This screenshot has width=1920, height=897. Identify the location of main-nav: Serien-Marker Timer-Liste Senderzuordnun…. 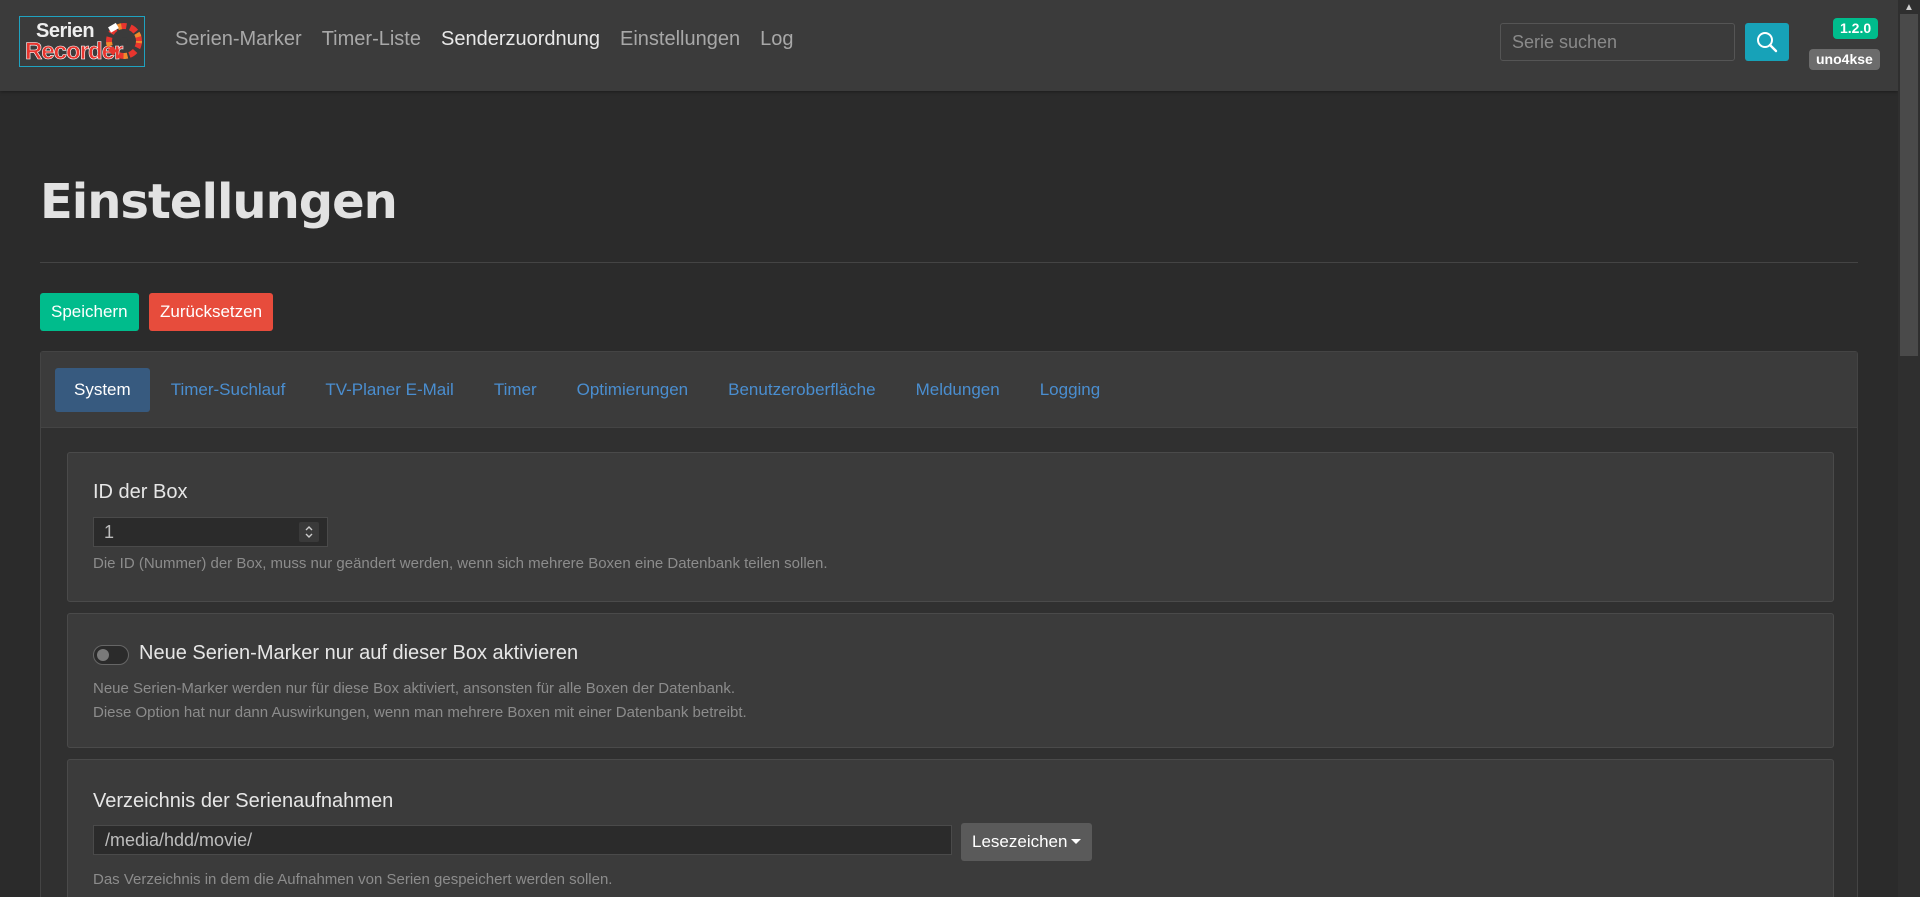
(494, 39).